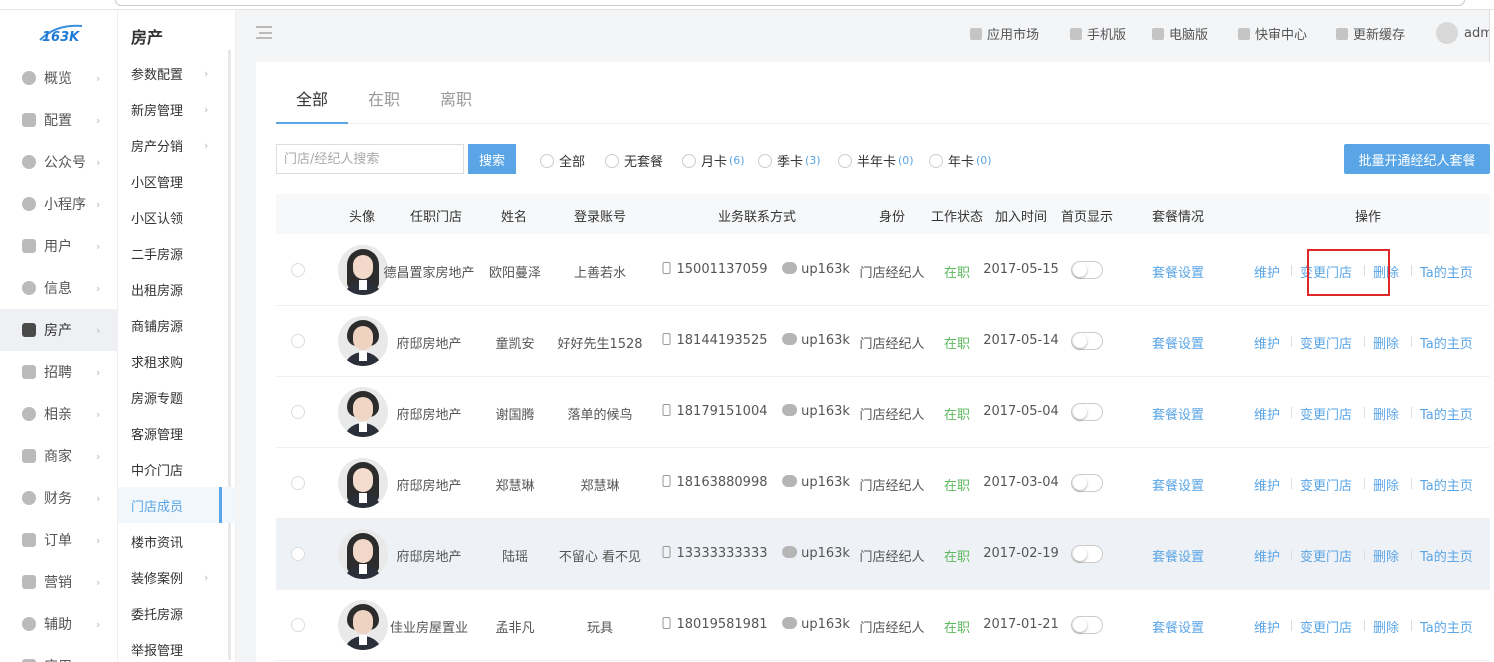 This screenshot has height=662, width=1494. Describe the element at coordinates (177, 361) in the screenshot. I see `subnav-item: 求租求购` at that location.